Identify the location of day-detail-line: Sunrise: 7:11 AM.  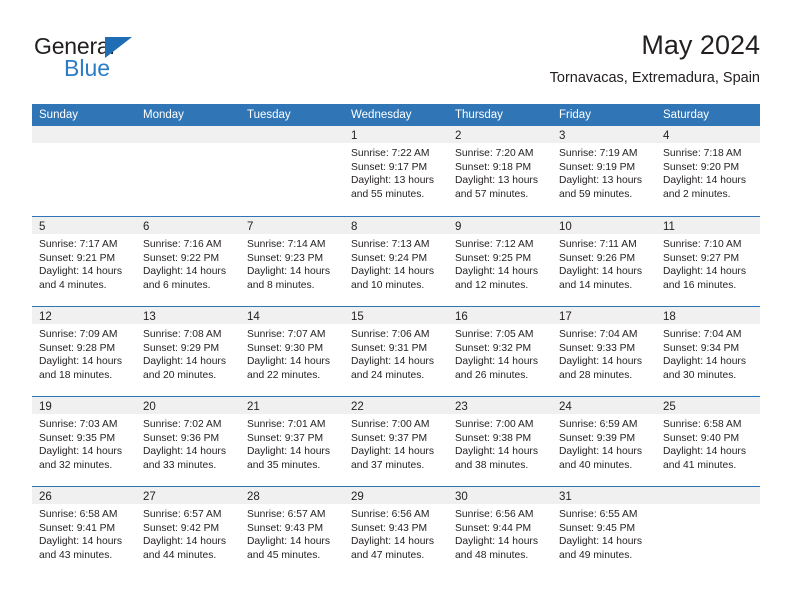
(598, 244).